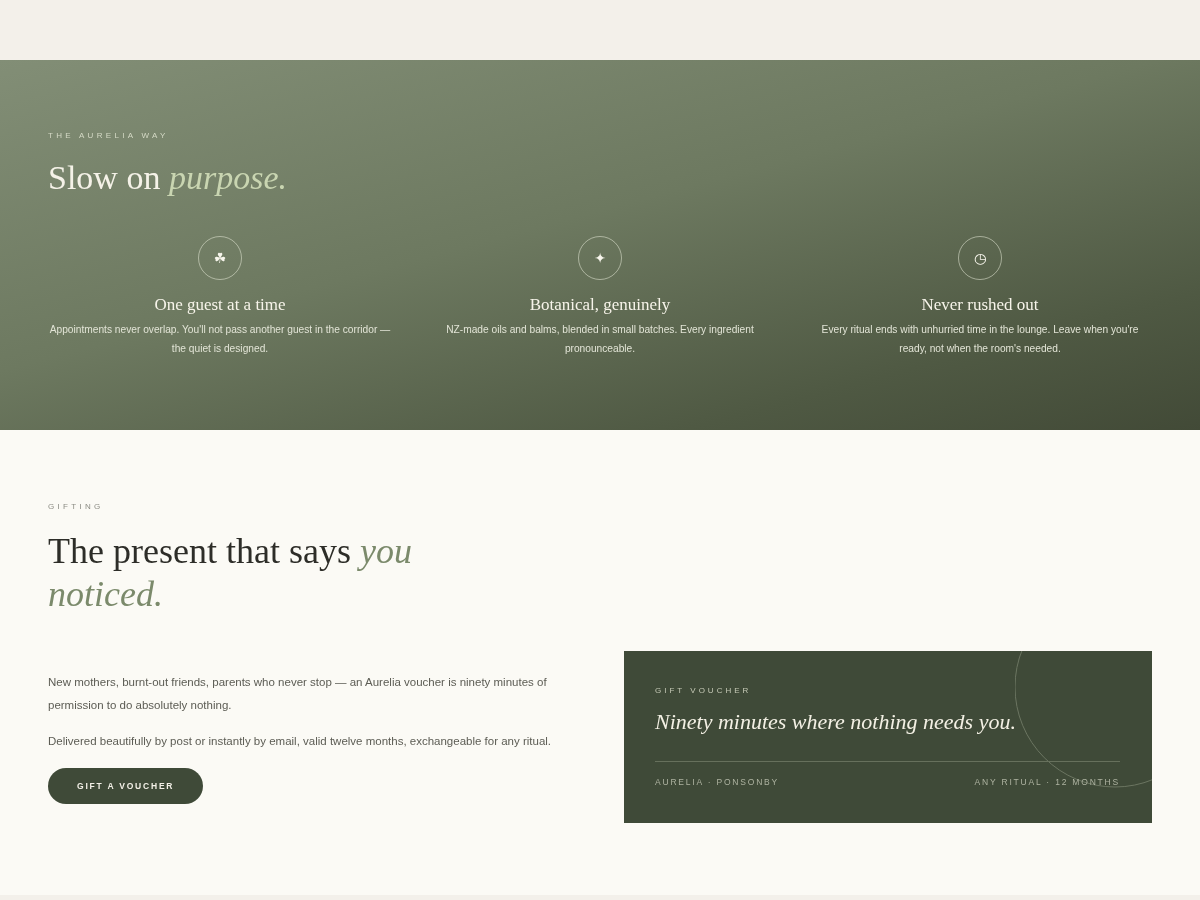 The width and height of the screenshot is (1200, 900). Describe the element at coordinates (717, 782) in the screenshot. I see `voucher-location: AURELIA · PONSONBY` at that location.